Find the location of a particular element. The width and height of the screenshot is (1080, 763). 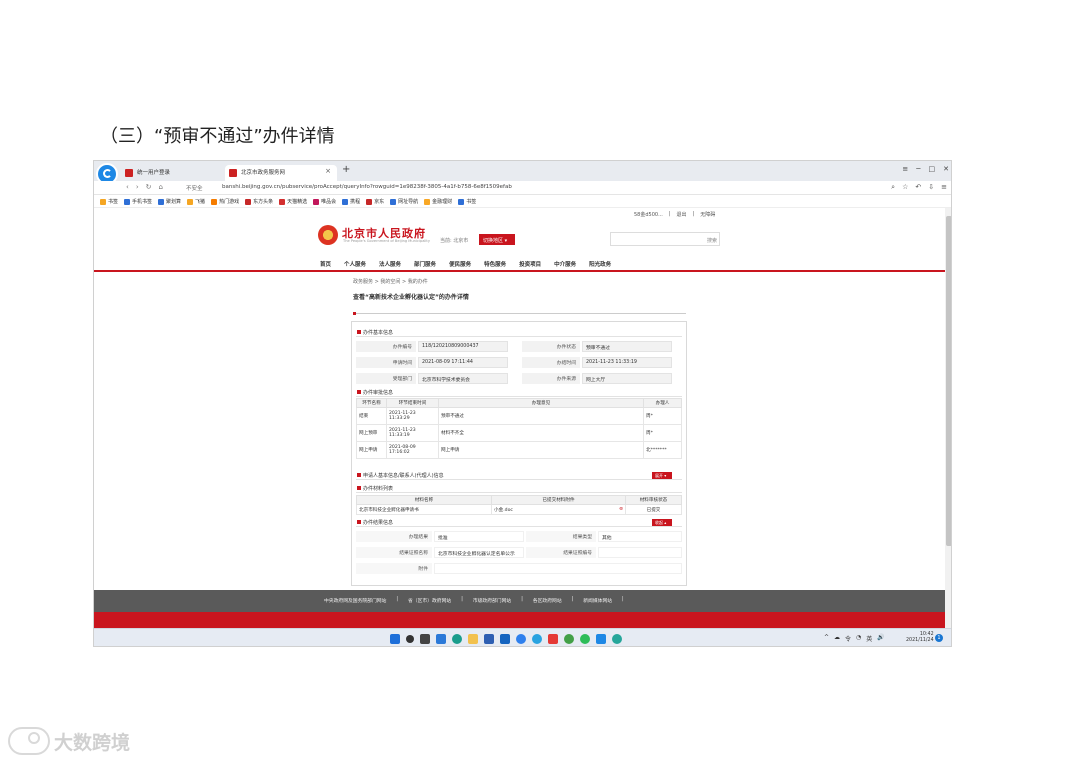

wechat-icon is located at coordinates (585, 639).